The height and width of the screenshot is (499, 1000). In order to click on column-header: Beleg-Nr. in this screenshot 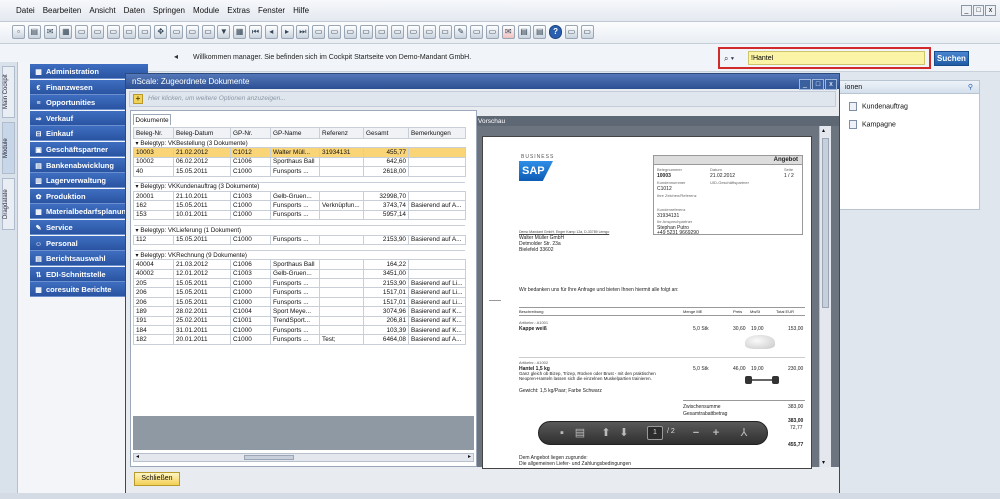, I will do `click(153, 133)`.